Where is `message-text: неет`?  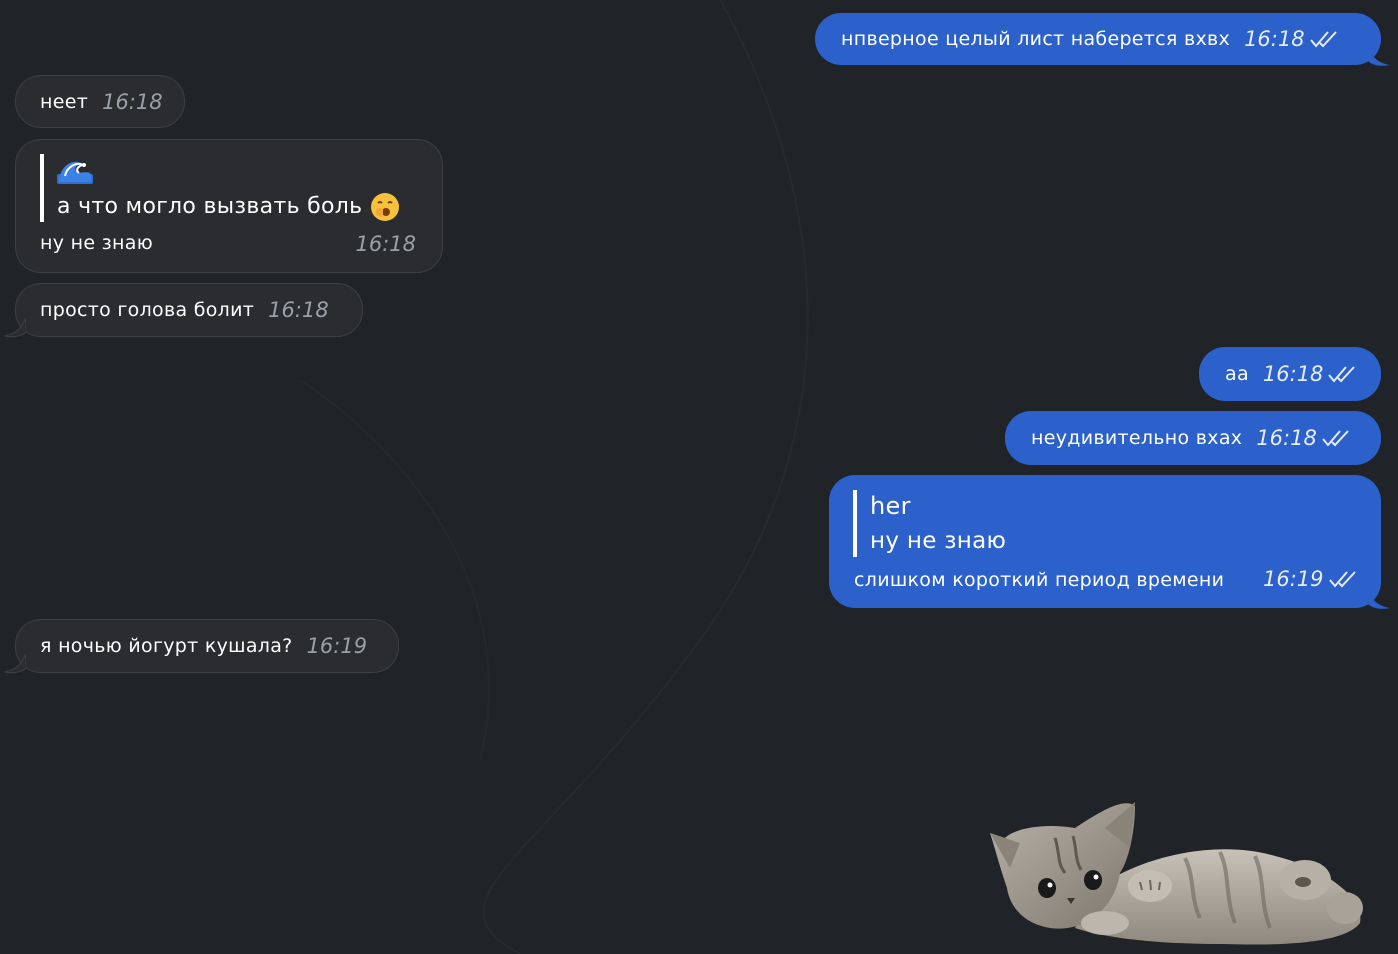 message-text: неет is located at coordinates (64, 101).